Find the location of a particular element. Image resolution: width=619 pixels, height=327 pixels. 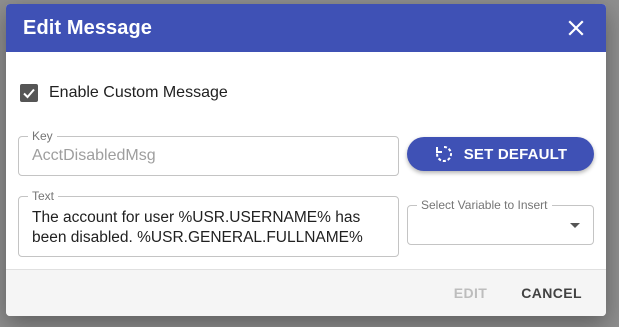

reset-icon is located at coordinates (443, 154).